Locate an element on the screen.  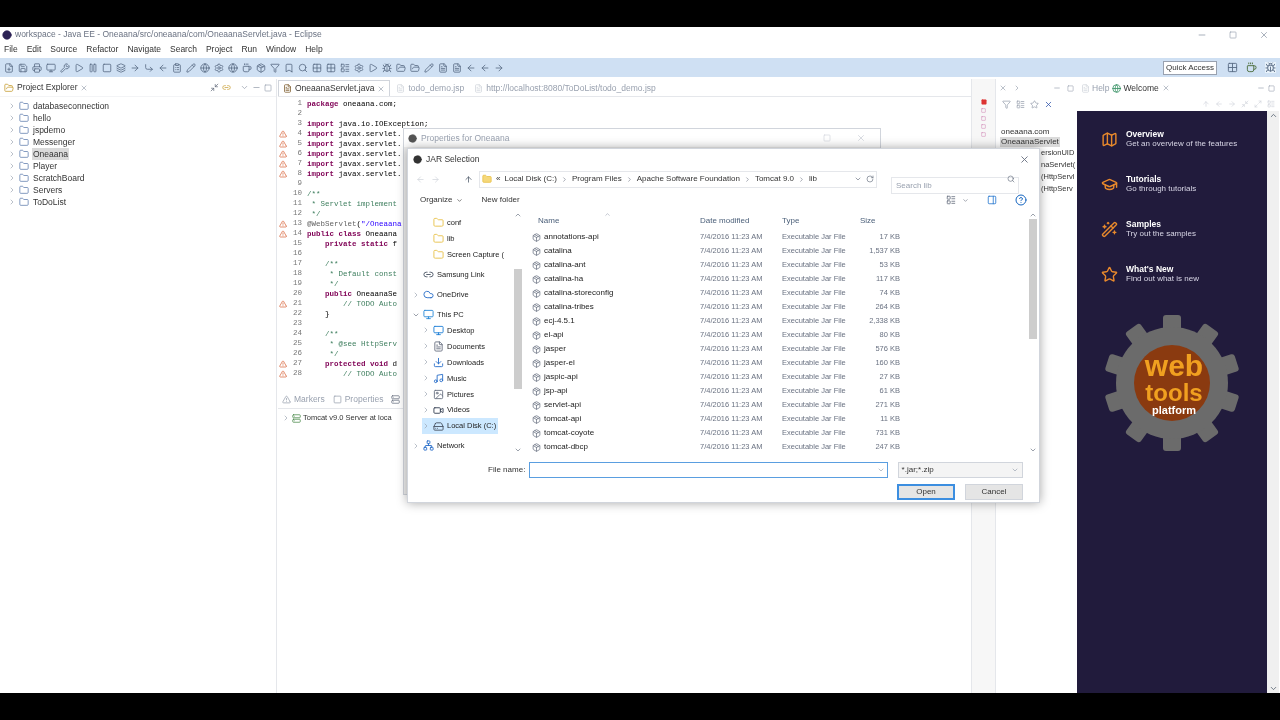
tree-item: Oneaana is located at coordinates (50, 154).